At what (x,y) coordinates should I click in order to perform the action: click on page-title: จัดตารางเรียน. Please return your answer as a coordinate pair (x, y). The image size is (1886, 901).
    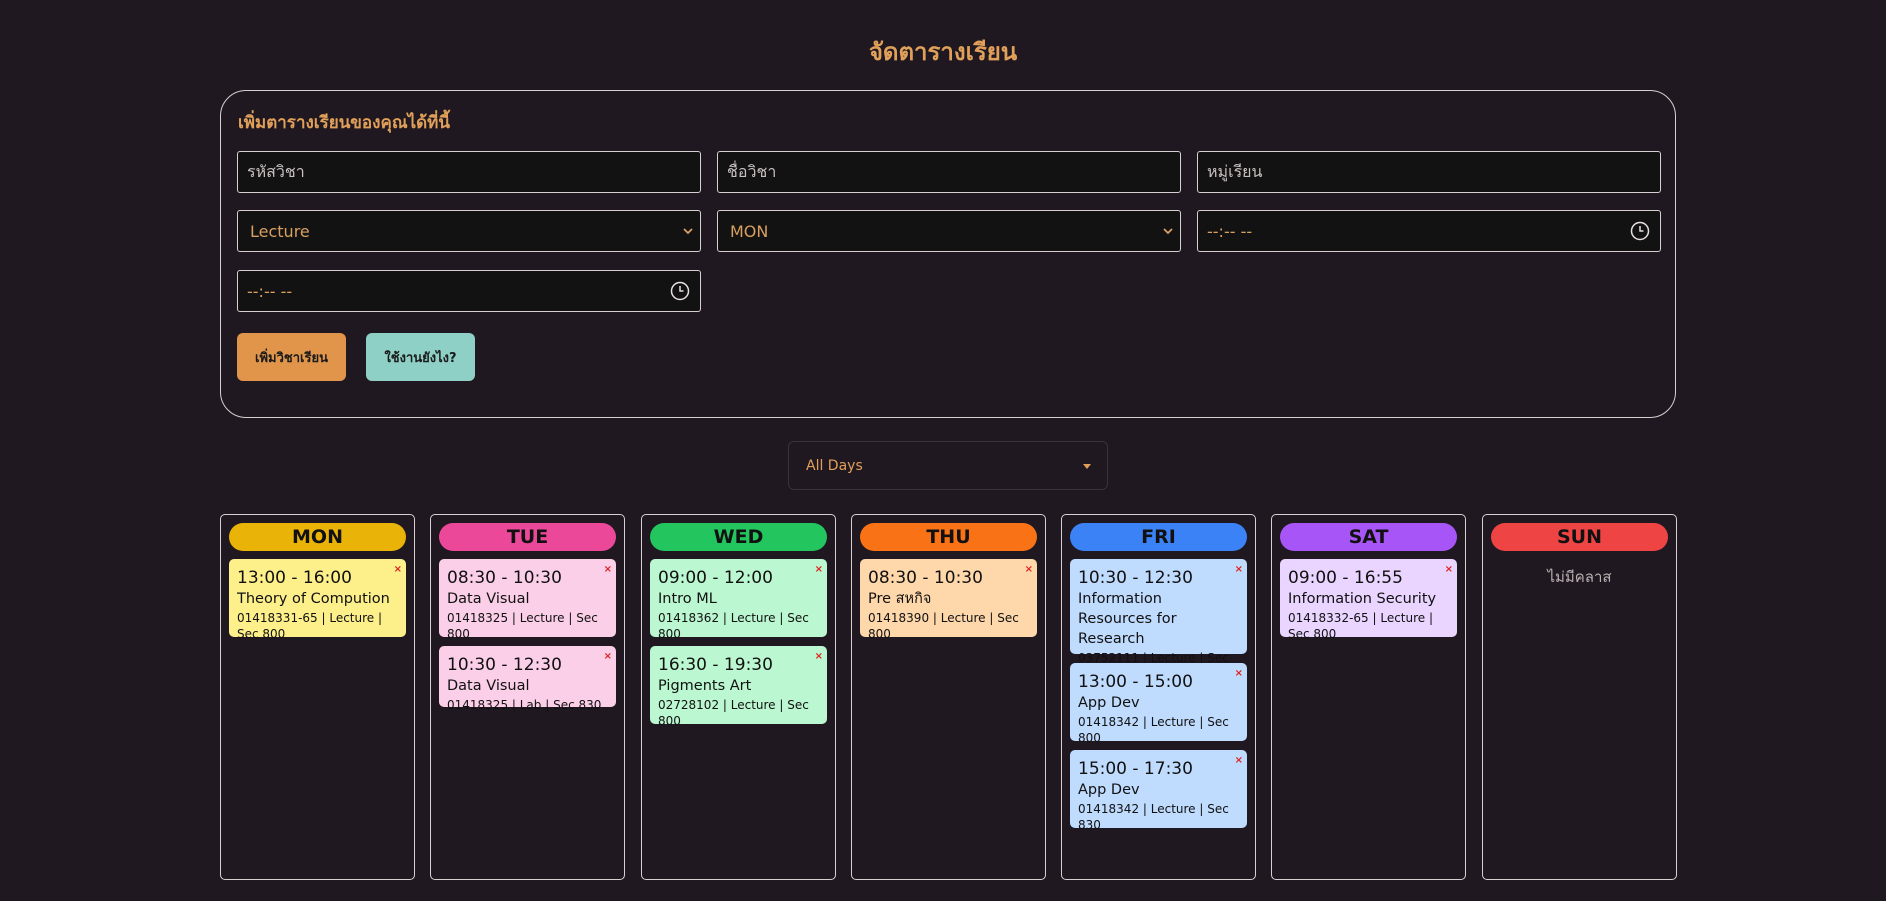
    Looking at the image, I should click on (943, 52).